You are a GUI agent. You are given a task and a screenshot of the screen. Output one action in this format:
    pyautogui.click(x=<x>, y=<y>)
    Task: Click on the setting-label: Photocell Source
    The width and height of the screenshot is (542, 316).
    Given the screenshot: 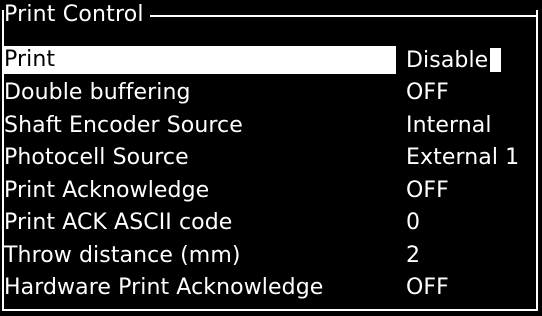 What is the action you would take?
    pyautogui.click(x=96, y=158)
    